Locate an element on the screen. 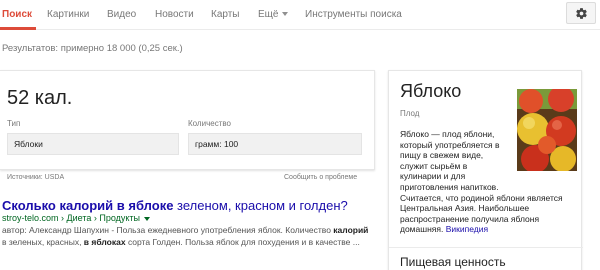  kp-nutrition-heading: Пищевая ценность is located at coordinates (453, 262).